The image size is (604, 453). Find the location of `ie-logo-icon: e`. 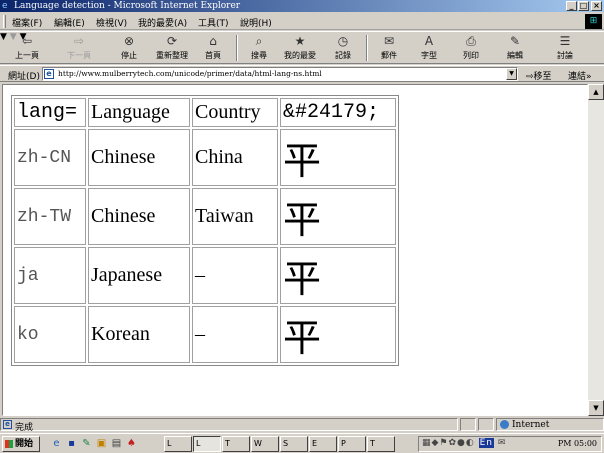

ie-logo-icon: e is located at coordinates (5, 6).